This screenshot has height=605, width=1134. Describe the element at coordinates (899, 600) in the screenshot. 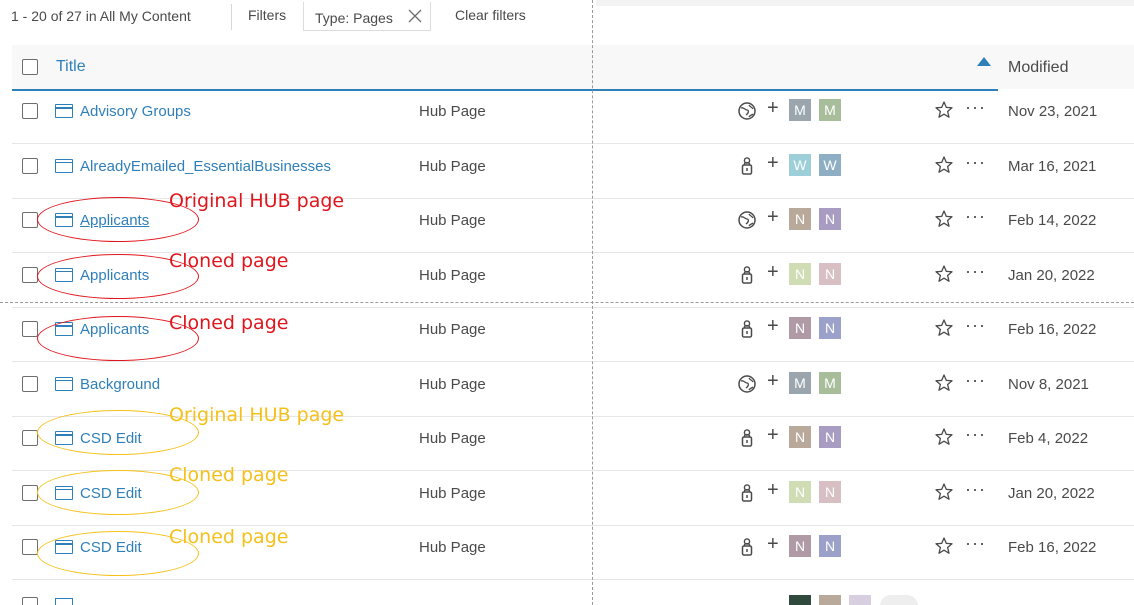

I see `avatar-overflow-badge` at that location.